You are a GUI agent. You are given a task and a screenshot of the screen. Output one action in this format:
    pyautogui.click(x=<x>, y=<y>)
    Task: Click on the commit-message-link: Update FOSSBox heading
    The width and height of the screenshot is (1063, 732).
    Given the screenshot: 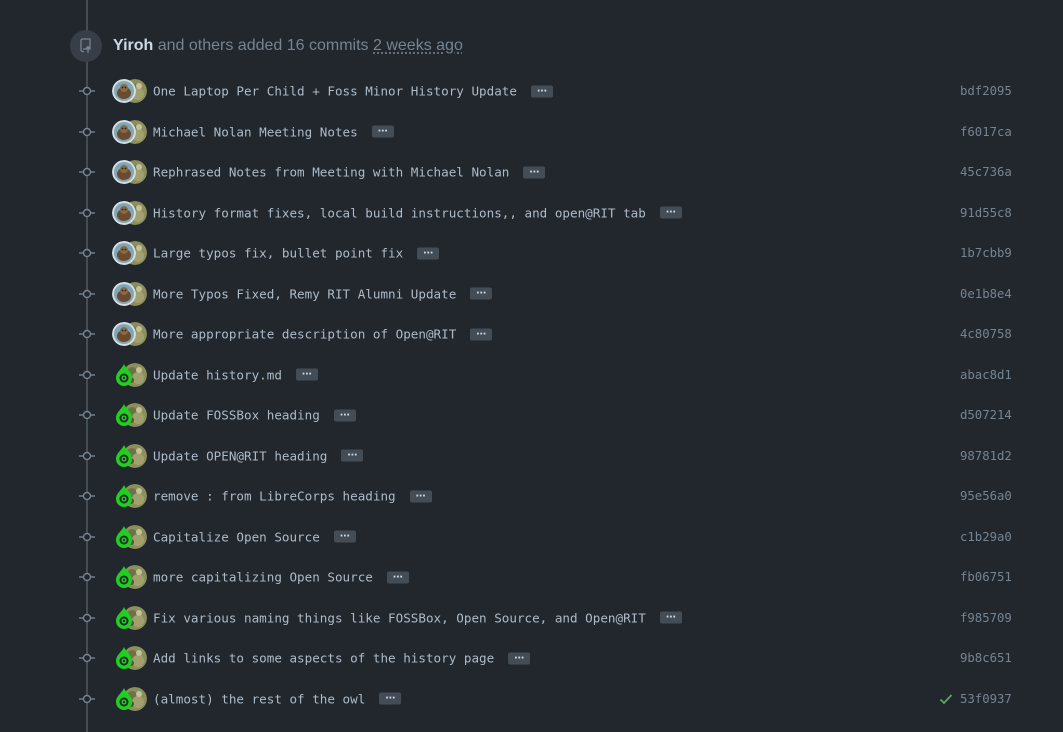 What is the action you would take?
    pyautogui.click(x=236, y=415)
    